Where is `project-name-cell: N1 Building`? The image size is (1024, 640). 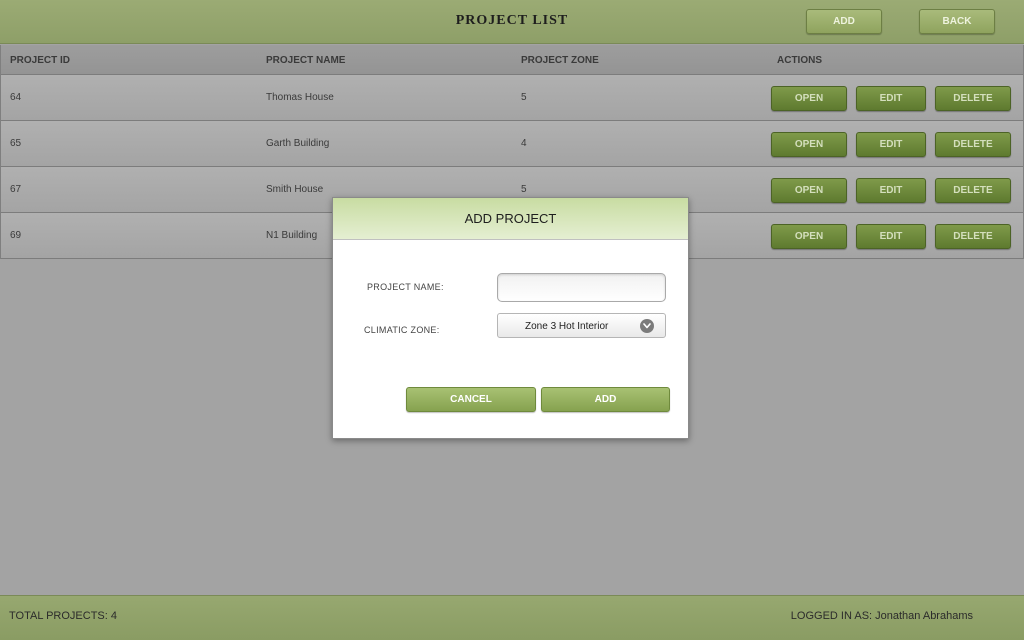
project-name-cell: N1 Building is located at coordinates (292, 235).